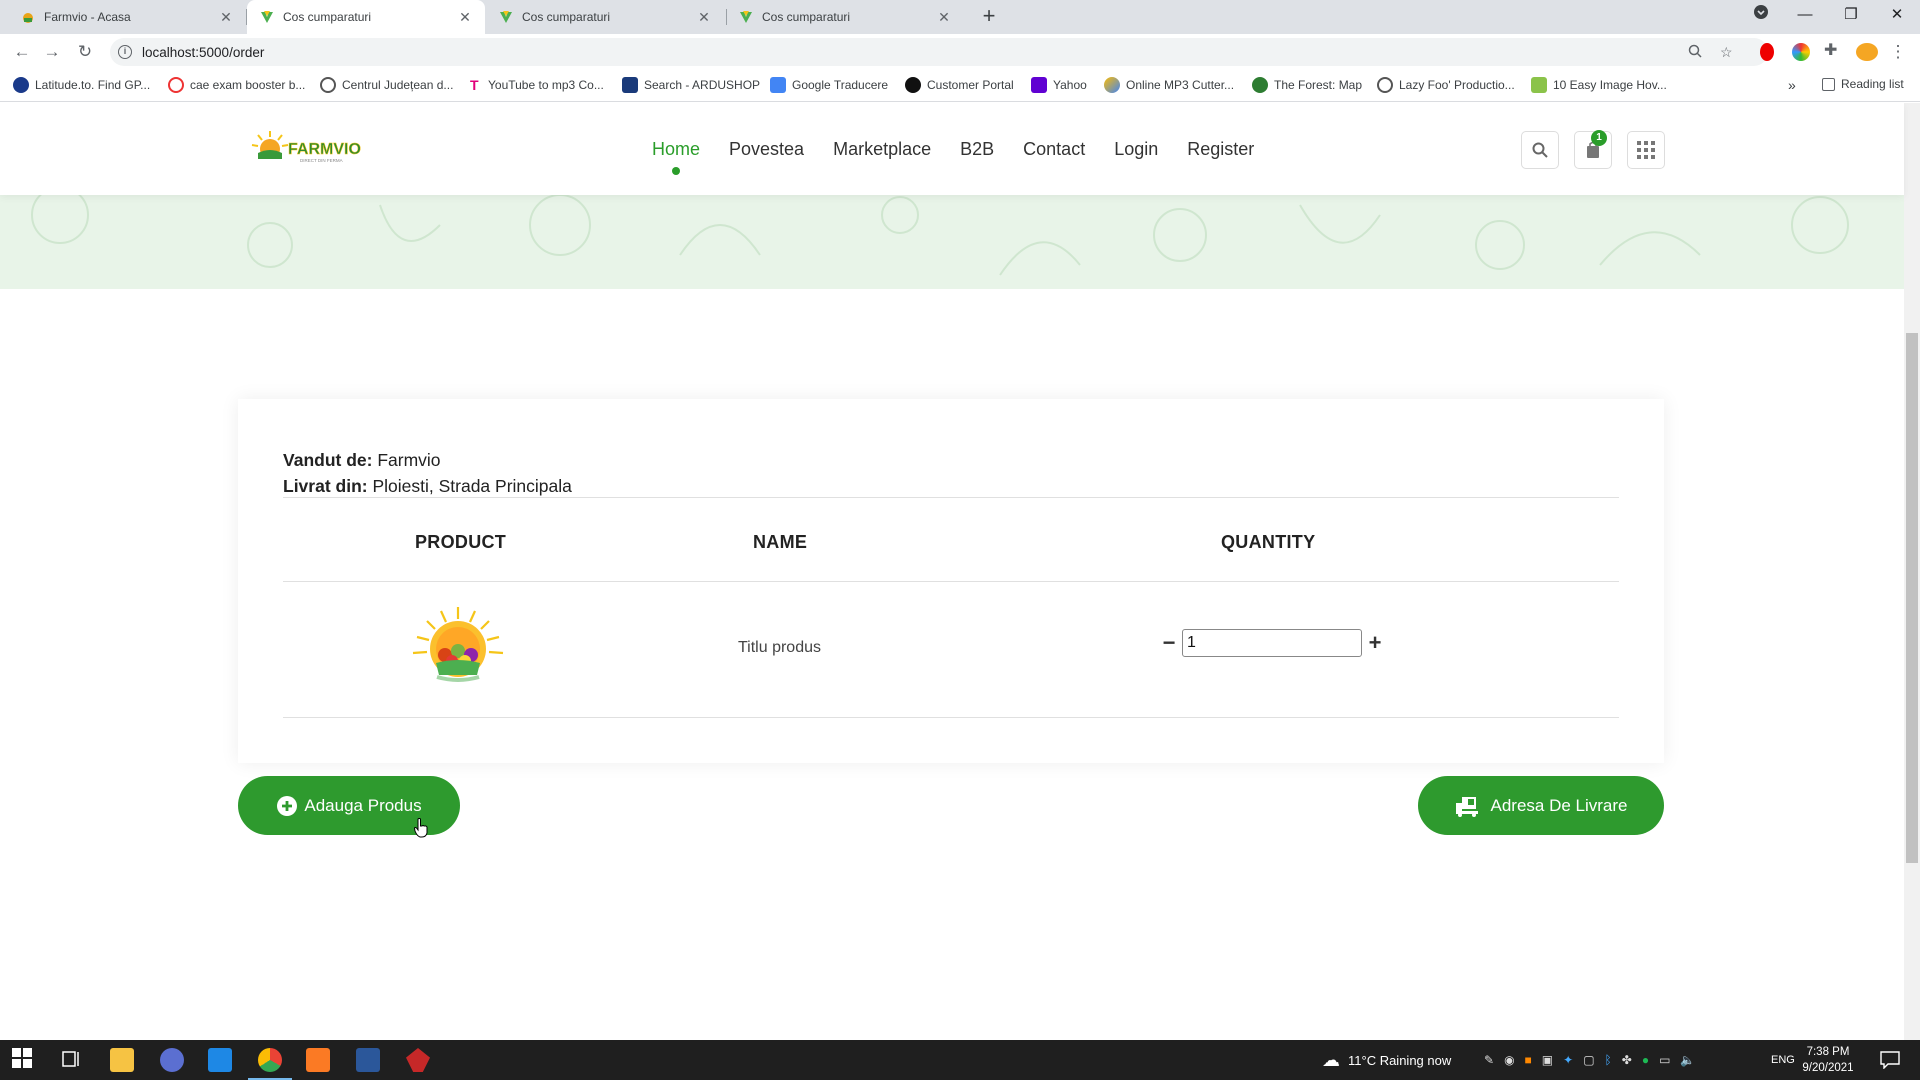  What do you see at coordinates (1599, 138) in the screenshot?
I see `cart-count-badge: 1` at bounding box center [1599, 138].